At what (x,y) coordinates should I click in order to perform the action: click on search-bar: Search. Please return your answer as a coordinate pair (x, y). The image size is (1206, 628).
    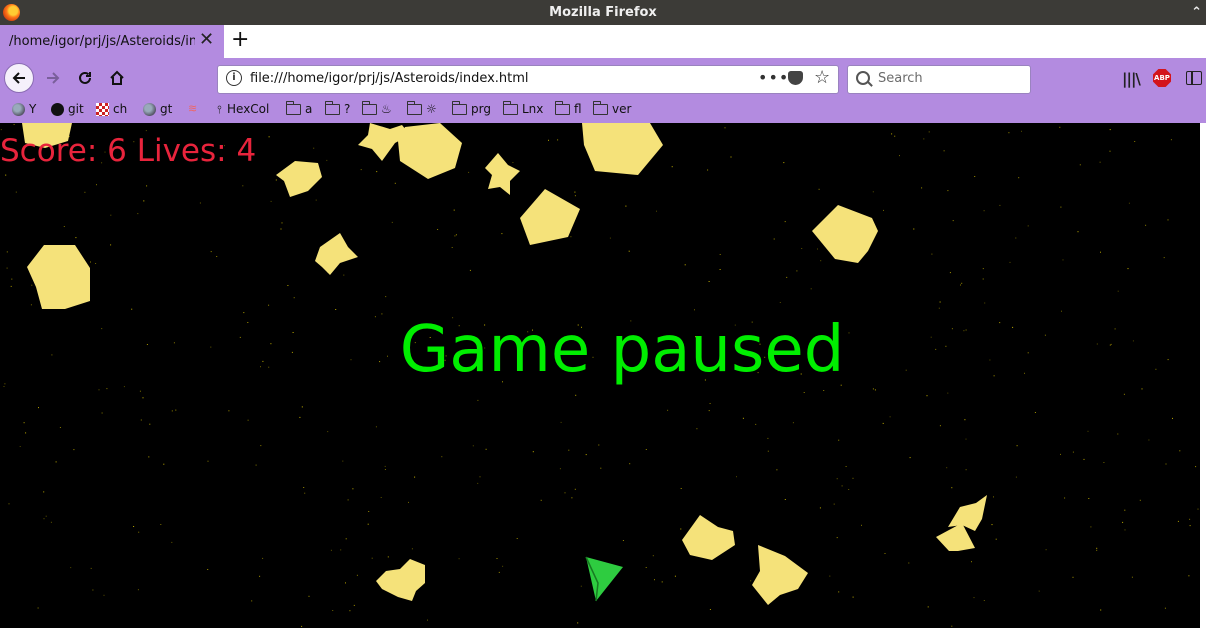
    Looking at the image, I should click on (939, 79).